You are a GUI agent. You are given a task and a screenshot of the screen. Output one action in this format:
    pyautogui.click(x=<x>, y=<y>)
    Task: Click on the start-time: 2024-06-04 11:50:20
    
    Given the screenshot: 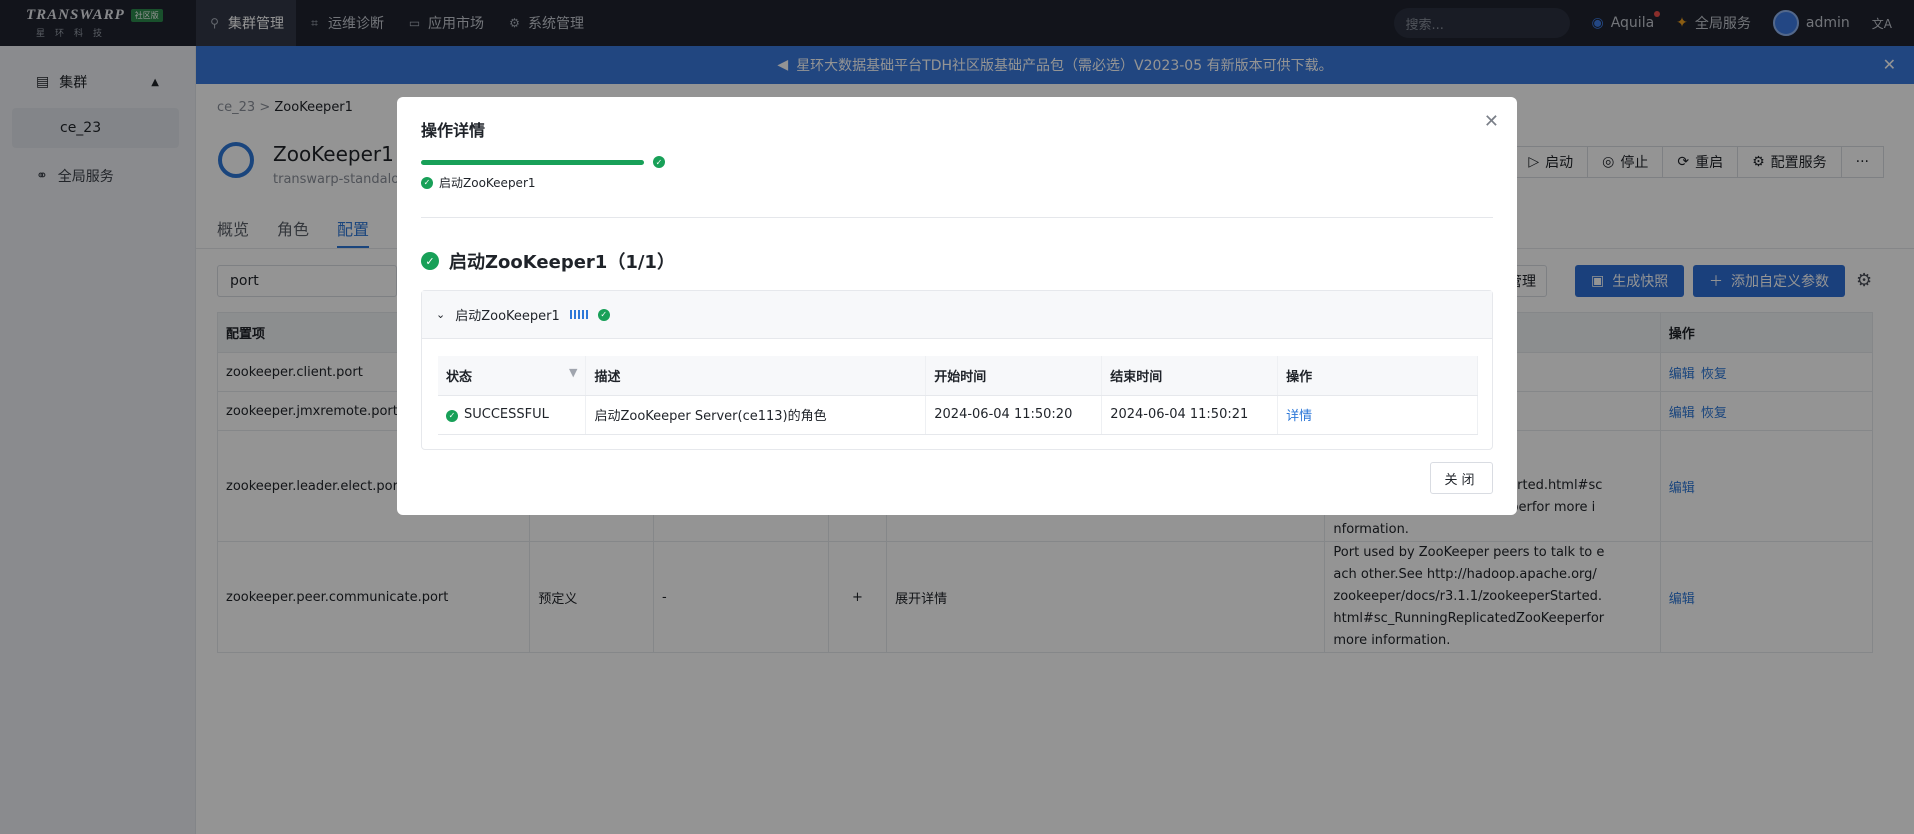 What is the action you would take?
    pyautogui.click(x=1014, y=415)
    